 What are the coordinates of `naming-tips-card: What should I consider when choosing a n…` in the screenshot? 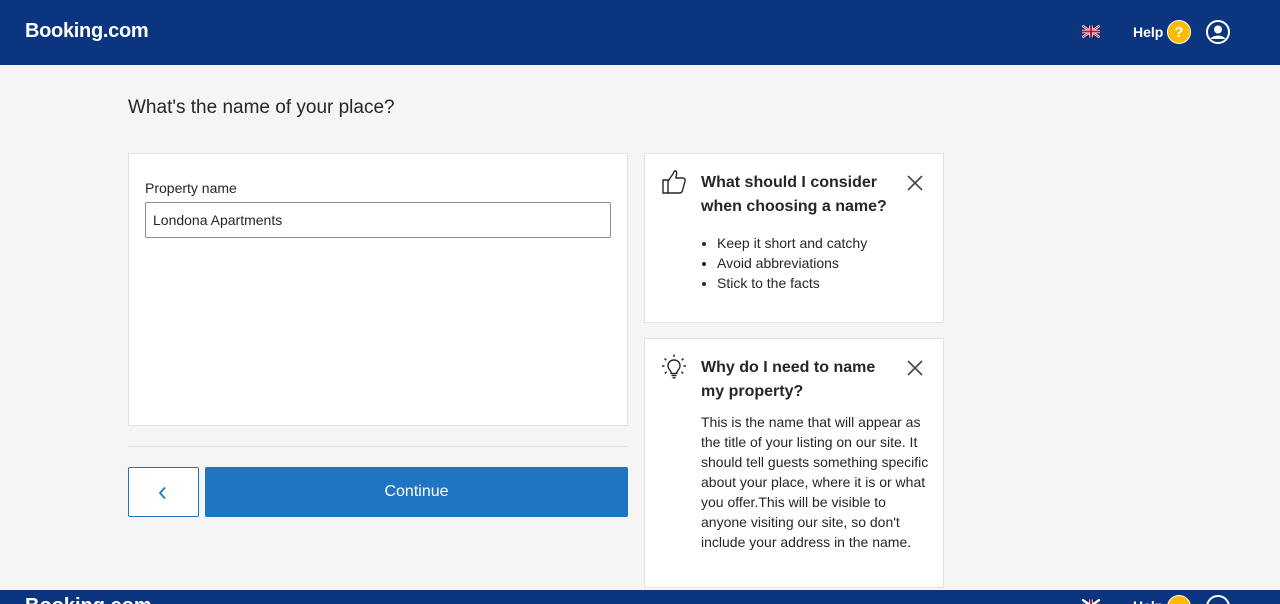 It's located at (794, 238).